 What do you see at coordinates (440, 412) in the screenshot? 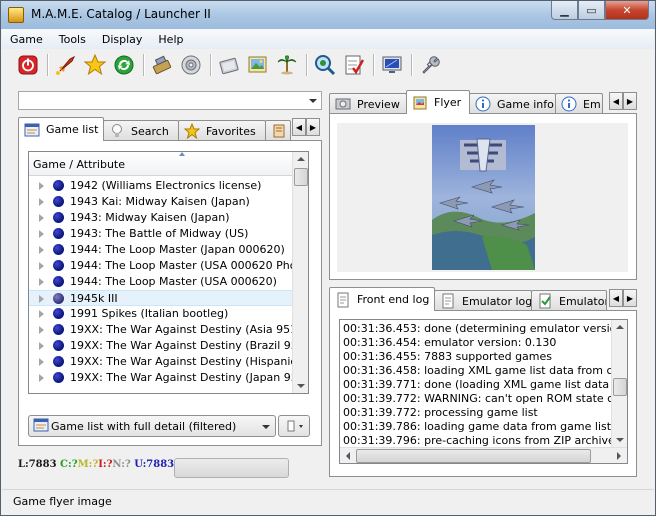
I see `log-line: 00:31:39.772: processing game list` at bounding box center [440, 412].